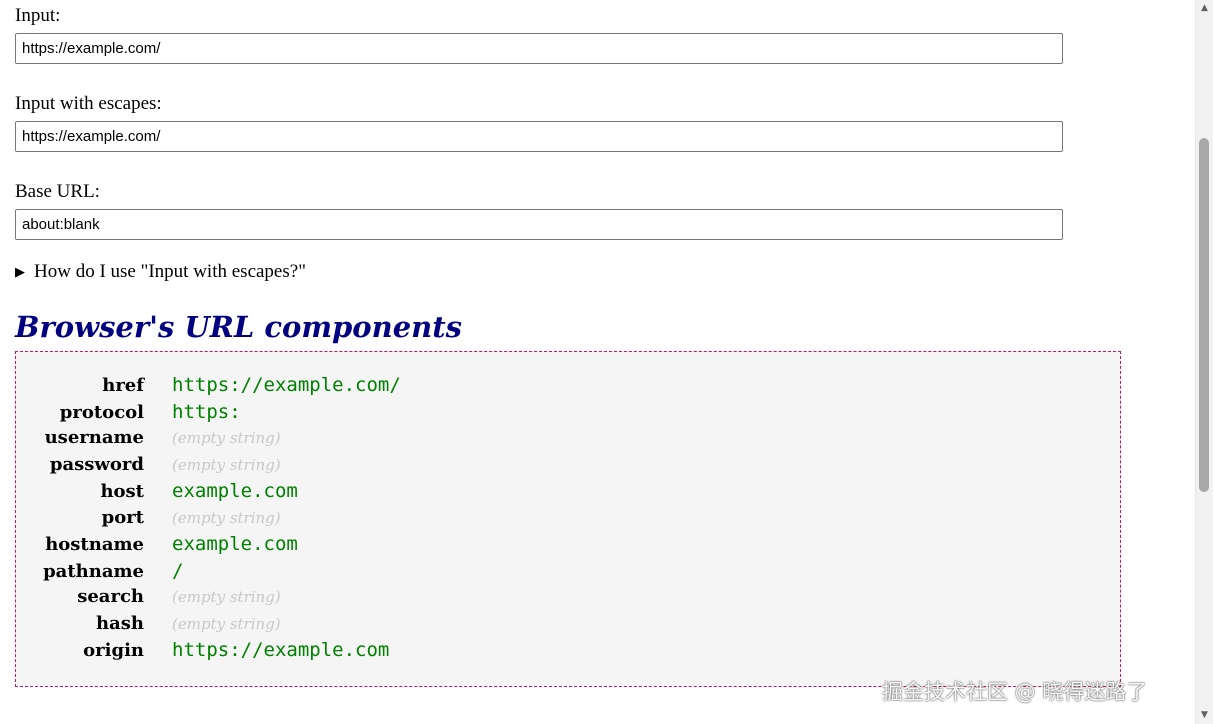 Image resolution: width=1213 pixels, height=724 pixels. What do you see at coordinates (238, 327) in the screenshot?
I see `section-heading: Browser's URL components` at bounding box center [238, 327].